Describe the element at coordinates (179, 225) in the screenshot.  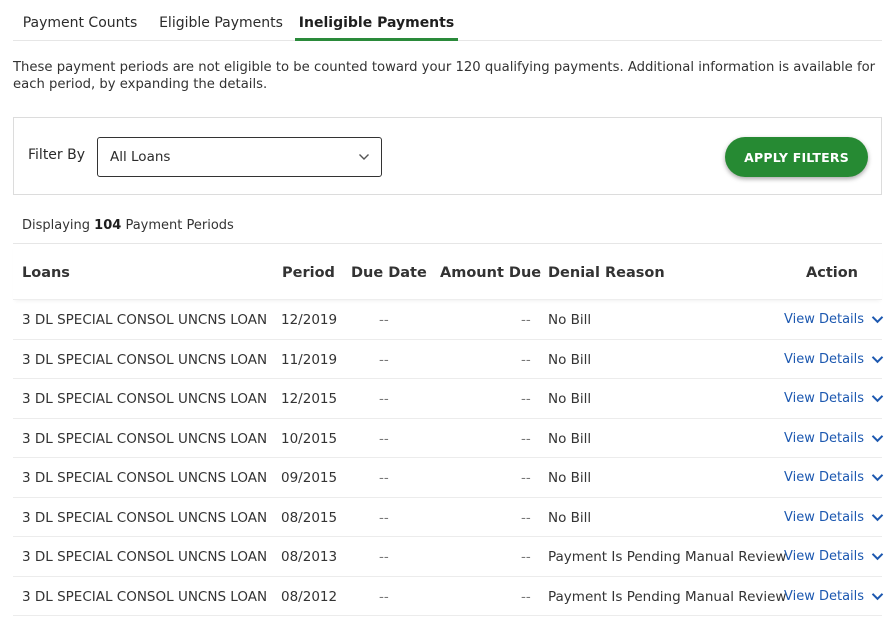
I see `results-count-suffix: Payment Periods` at that location.